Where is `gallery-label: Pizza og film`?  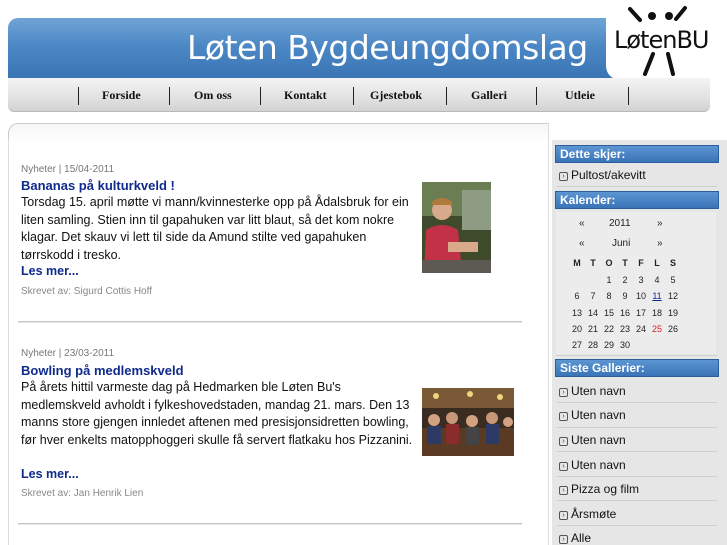
gallery-label: Pizza og film is located at coordinates (605, 489).